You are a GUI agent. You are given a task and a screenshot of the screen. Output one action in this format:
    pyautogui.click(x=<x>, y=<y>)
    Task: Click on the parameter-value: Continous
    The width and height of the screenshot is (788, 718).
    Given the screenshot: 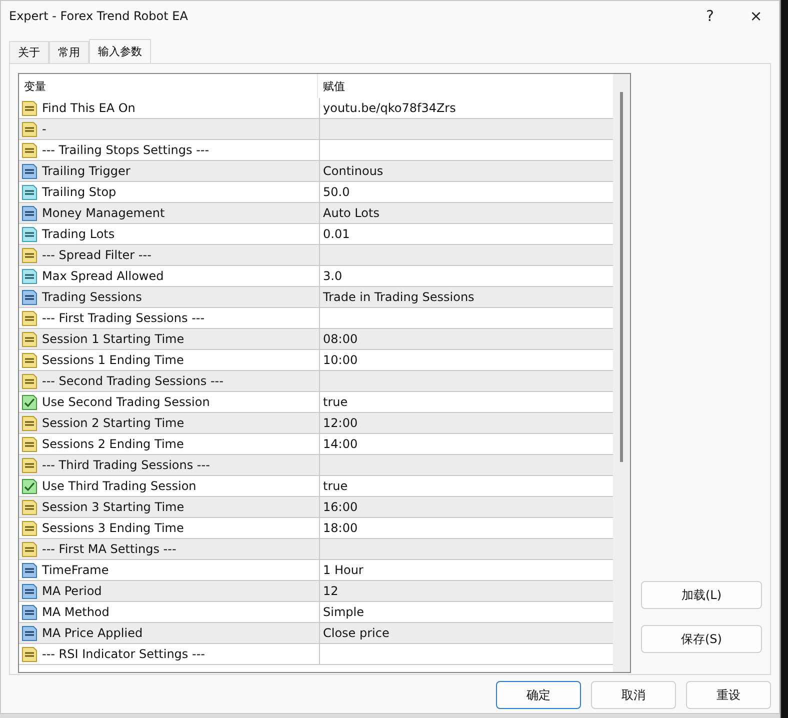 What is the action you would take?
    pyautogui.click(x=353, y=171)
    